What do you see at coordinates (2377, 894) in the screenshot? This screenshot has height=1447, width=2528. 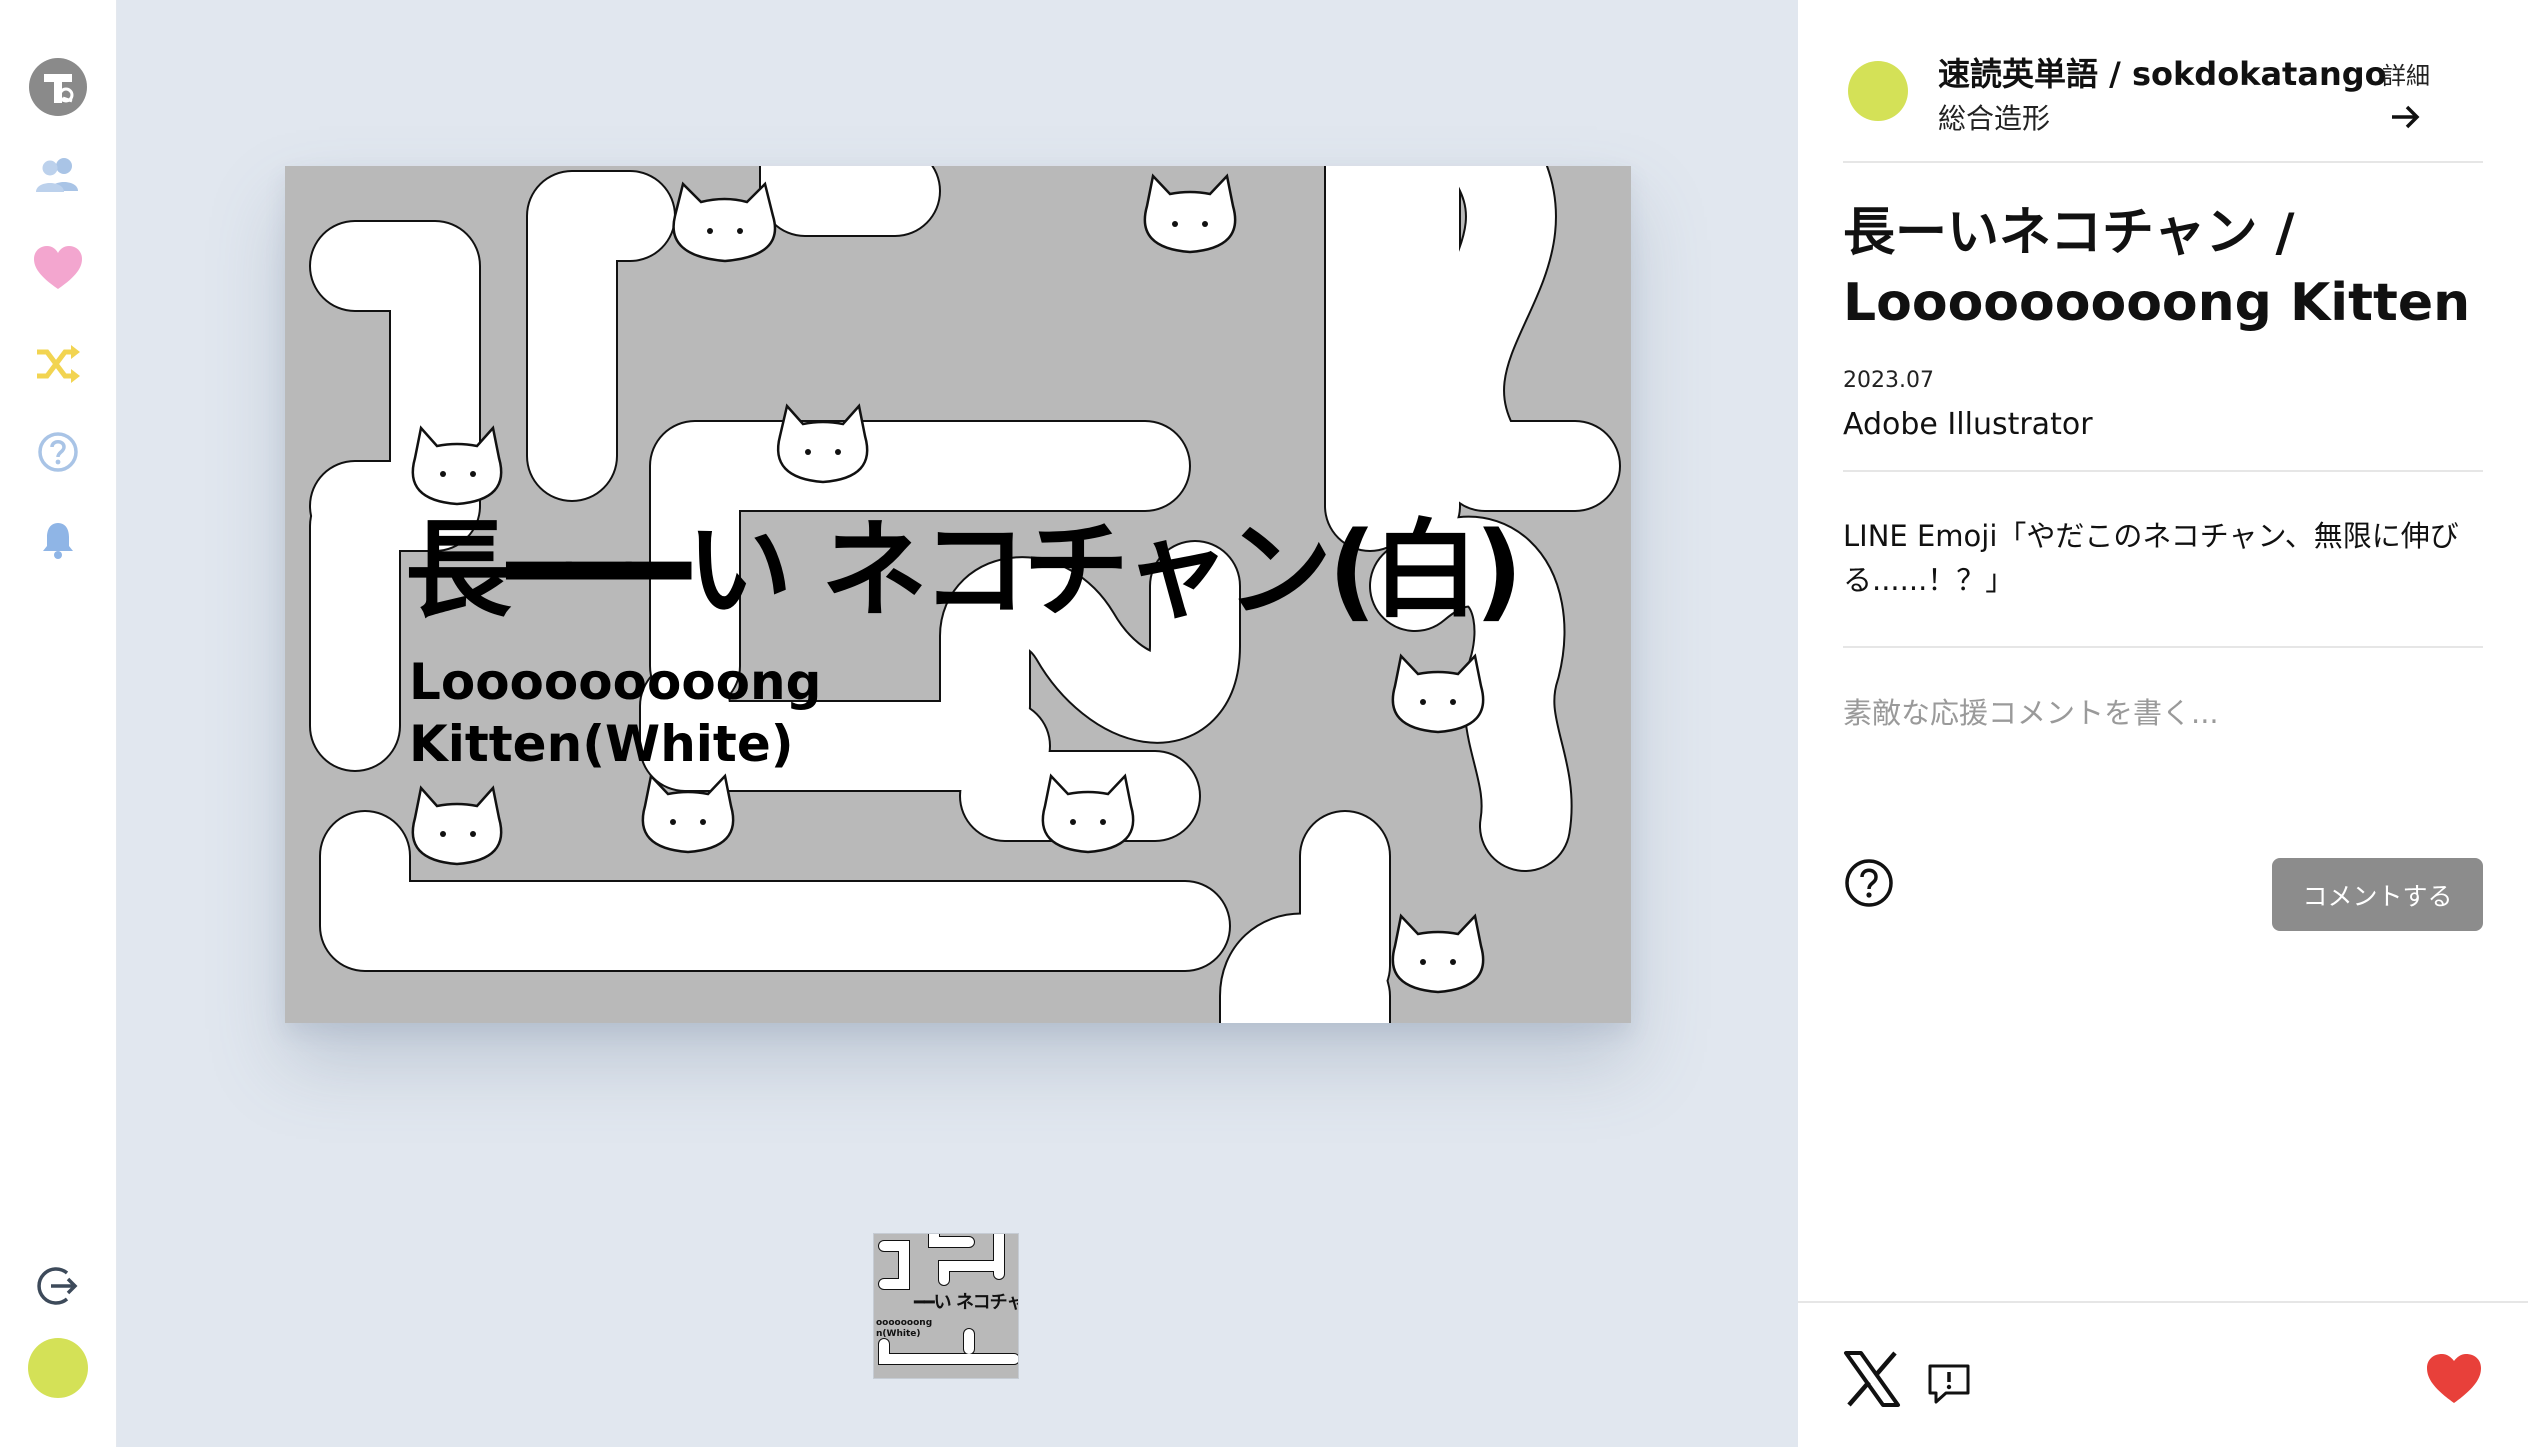 I see `comment-submit-button: コメントする` at bounding box center [2377, 894].